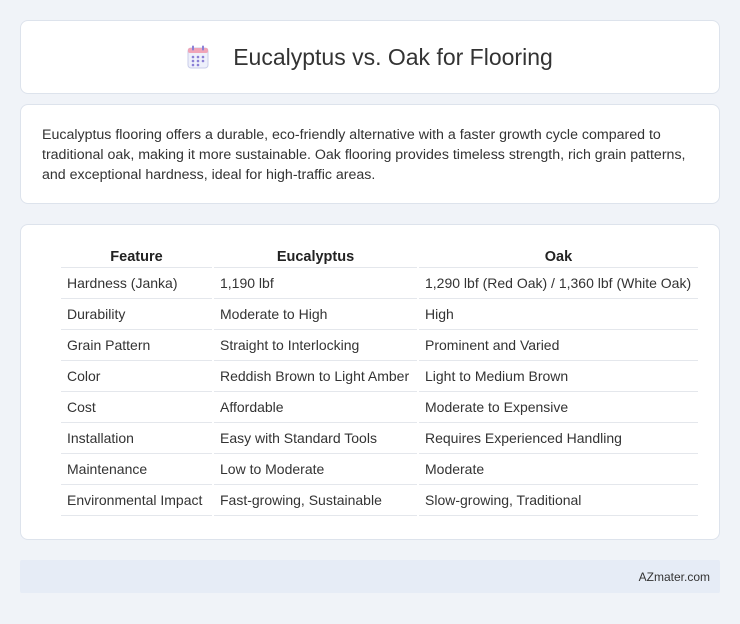  I want to click on feature-cell: Cost, so click(136, 407).